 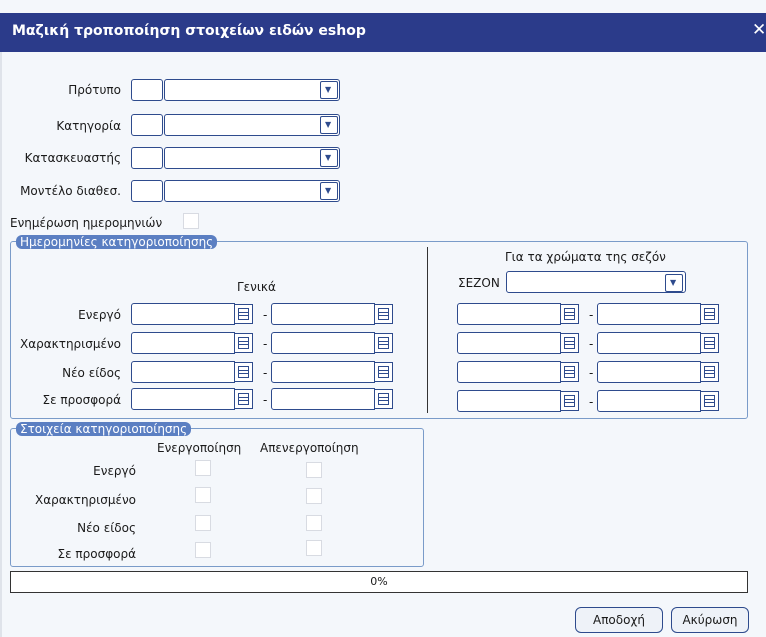 I want to click on activate-new-checkbox, so click(x=203, y=523).